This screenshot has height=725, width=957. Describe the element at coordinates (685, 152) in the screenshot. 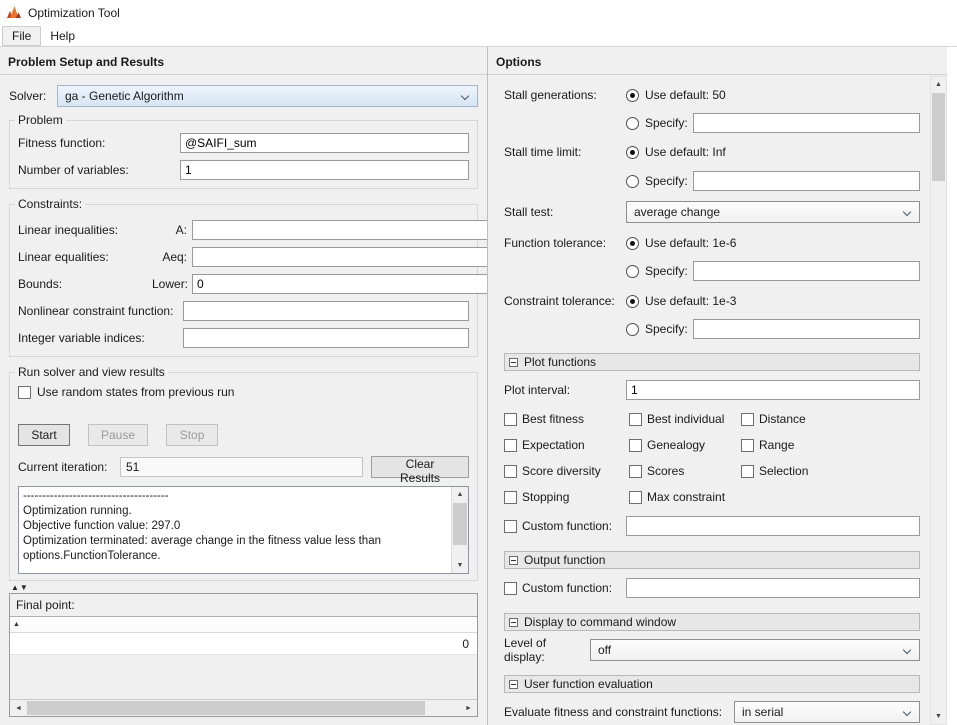

I see `use-default-label: Use default: Inf` at that location.